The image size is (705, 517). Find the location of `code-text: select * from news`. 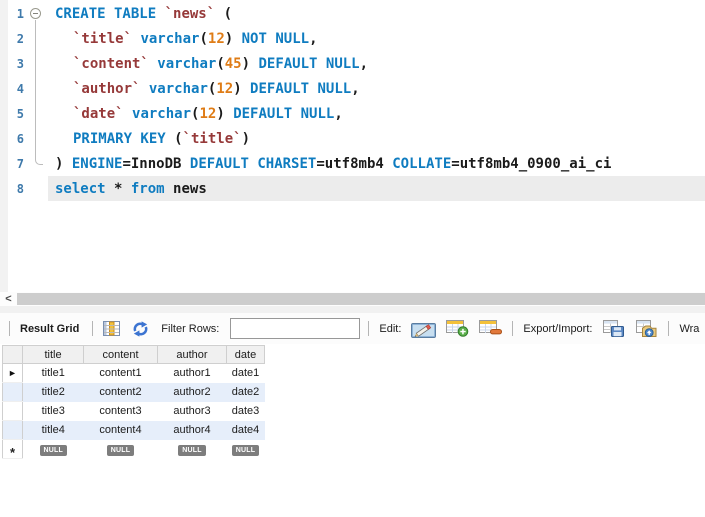

code-text: select * from news is located at coordinates (376, 188).